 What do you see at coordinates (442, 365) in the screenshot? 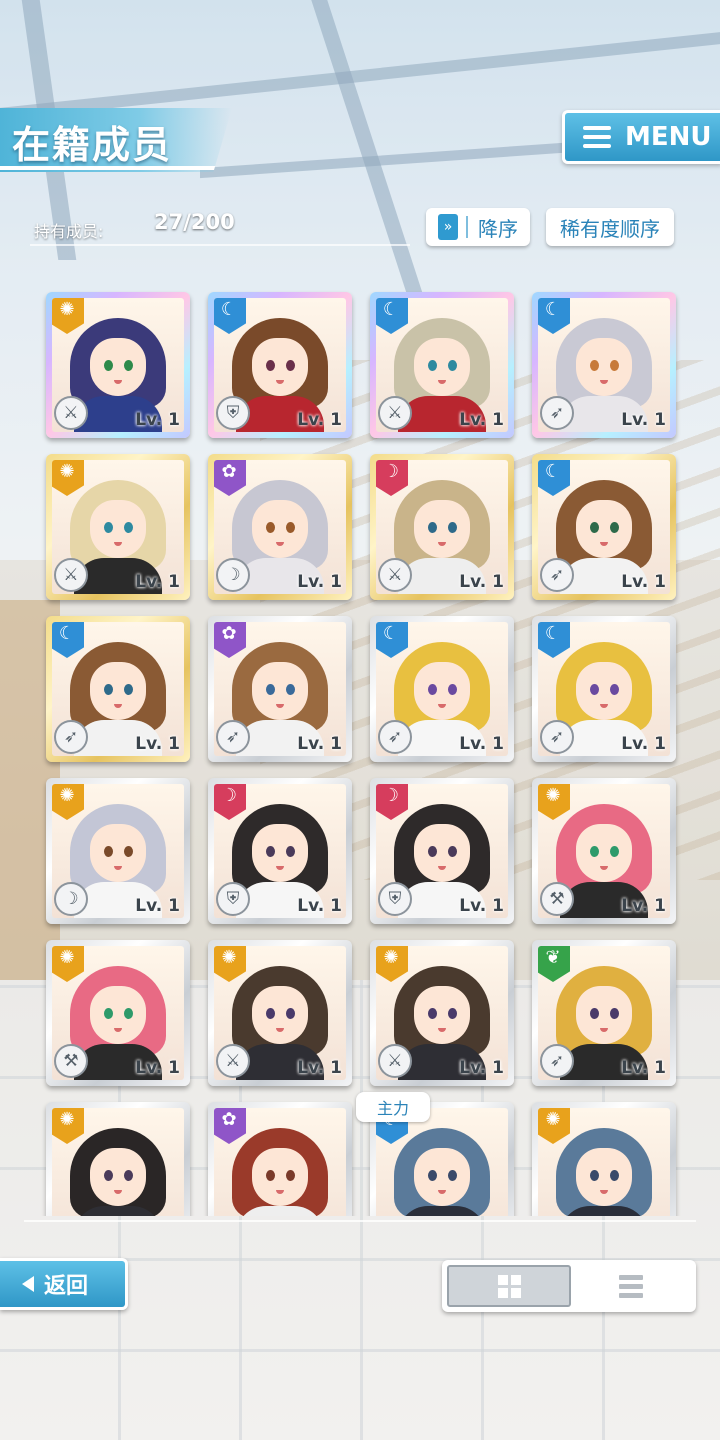
I see `member-card: ☾ ⚔ Lv. 1` at bounding box center [442, 365].